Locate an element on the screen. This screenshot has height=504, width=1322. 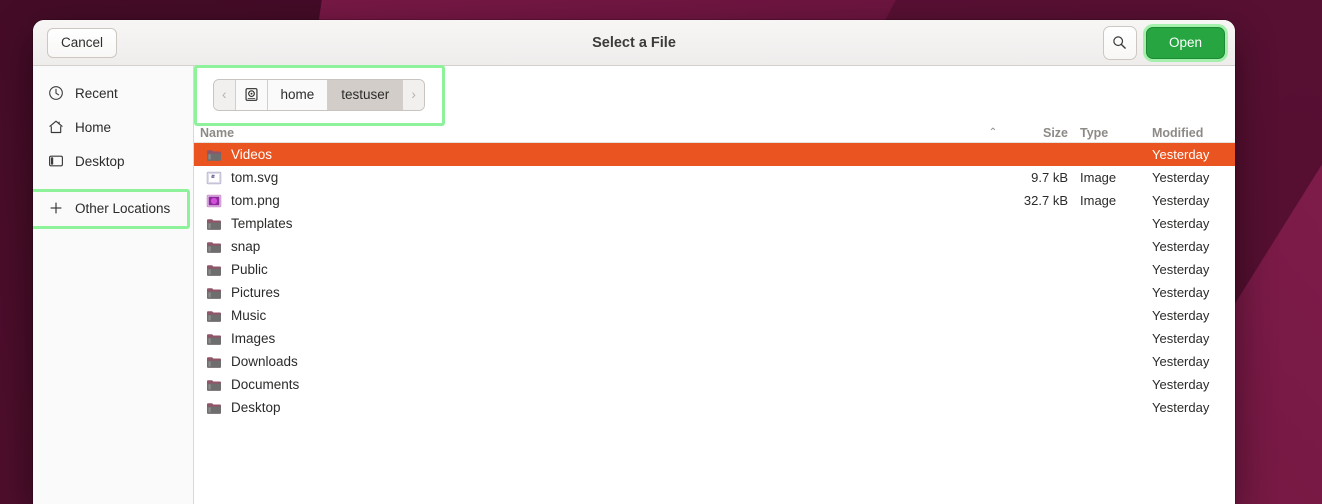
sidebar-item-desktop: Desktop is located at coordinates (113, 161).